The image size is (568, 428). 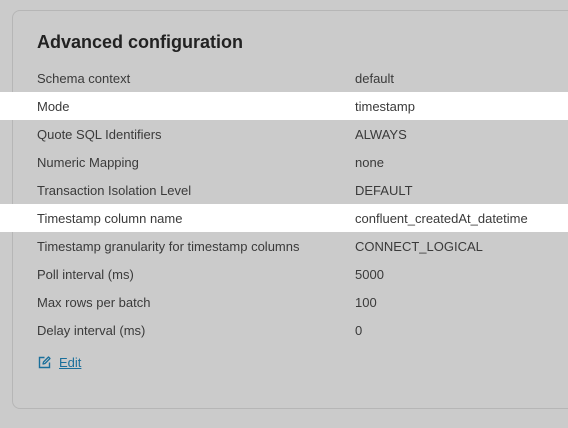 I want to click on config-value: 0, so click(x=359, y=330).